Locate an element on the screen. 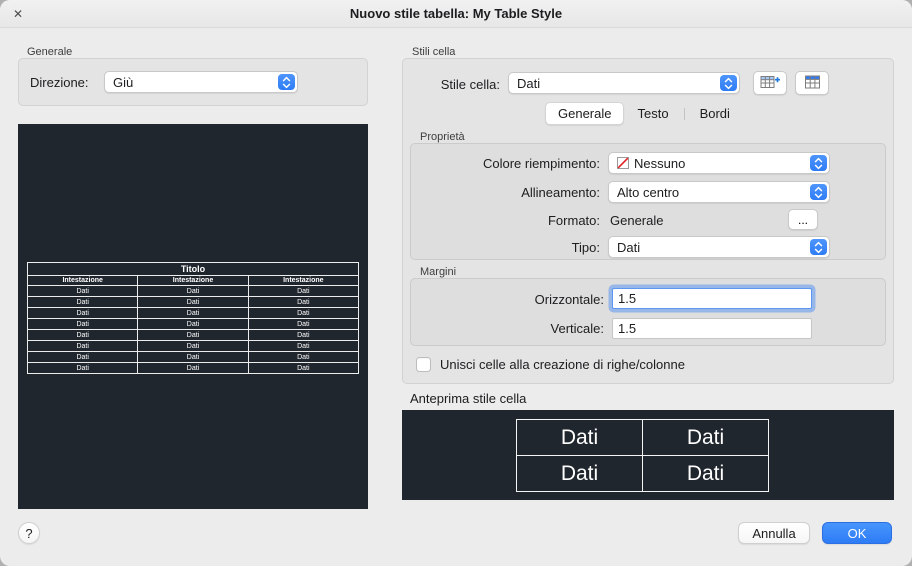  fill-color-select: Nessuno is located at coordinates (719, 163).